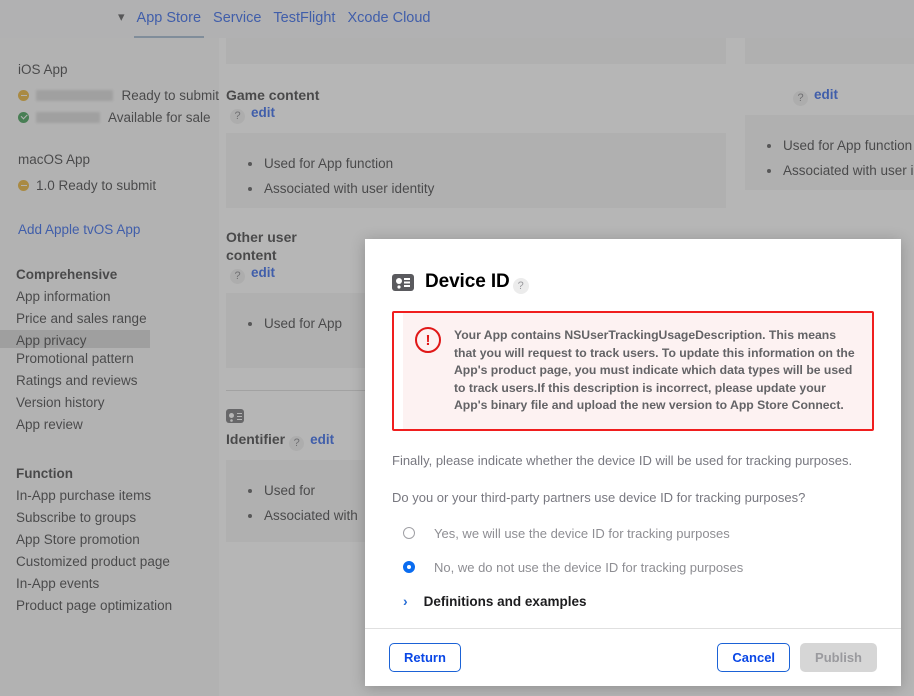 This screenshot has width=914, height=696. I want to click on modal-title: Device ID, so click(467, 281).